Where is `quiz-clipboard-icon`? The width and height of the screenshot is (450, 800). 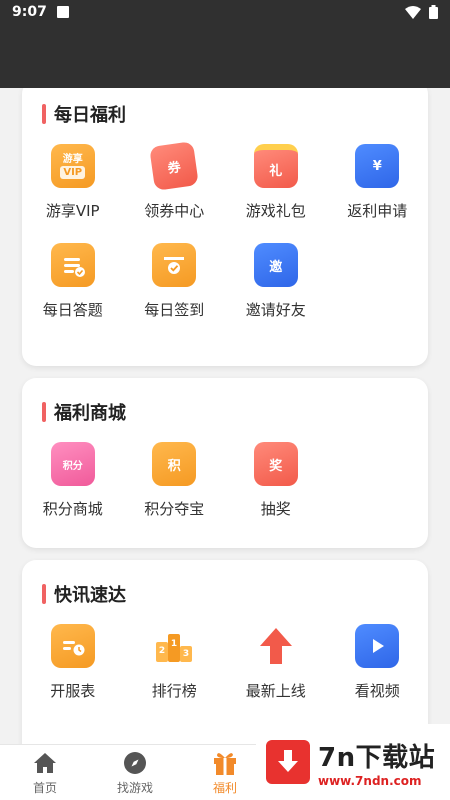
quiz-clipboard-icon is located at coordinates (72, 265).